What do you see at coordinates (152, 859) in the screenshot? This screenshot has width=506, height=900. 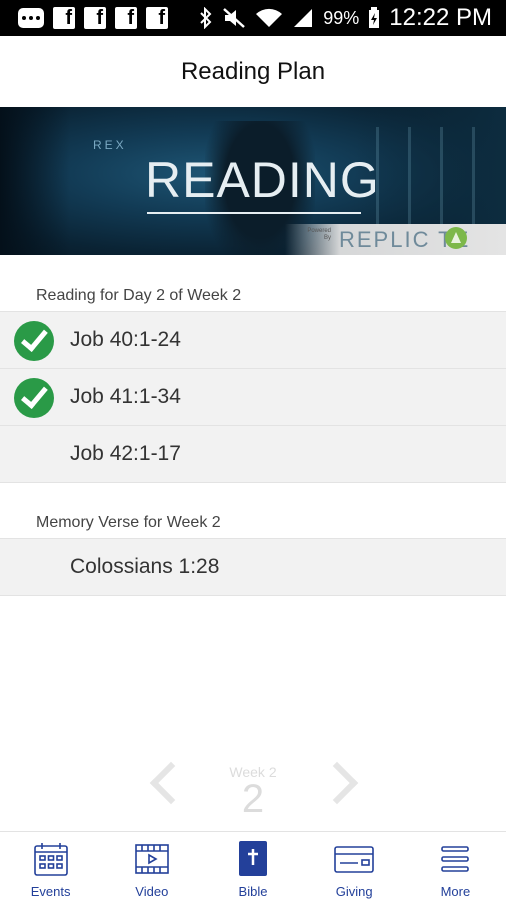 I see `video-icon` at bounding box center [152, 859].